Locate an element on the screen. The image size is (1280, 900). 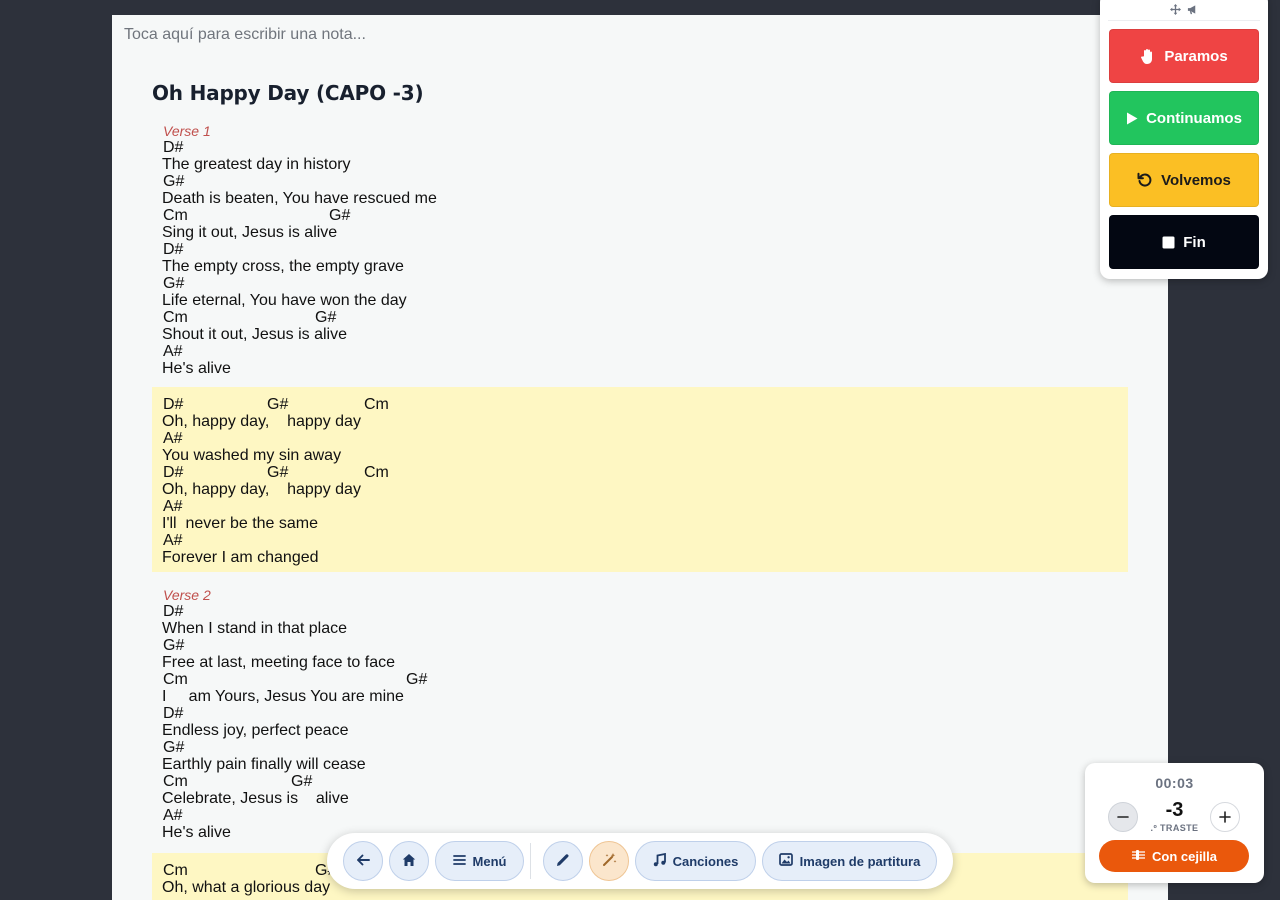
lyric-line: I am Yours, Jesus You are mine is located at coordinates (283, 696).